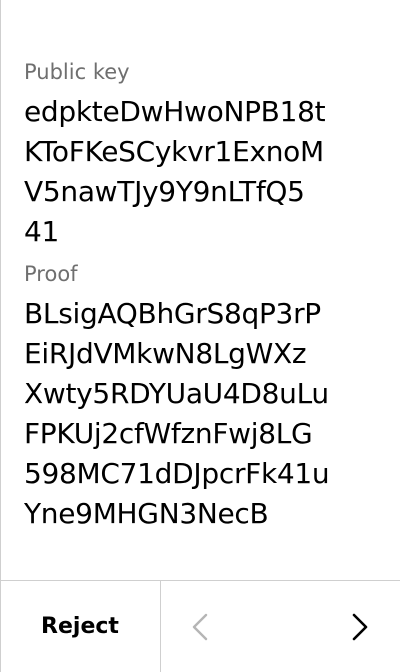  Describe the element at coordinates (164, 191) in the screenshot. I see `public-key-line: V5nawTJy9Y9nLTfQ5` at that location.